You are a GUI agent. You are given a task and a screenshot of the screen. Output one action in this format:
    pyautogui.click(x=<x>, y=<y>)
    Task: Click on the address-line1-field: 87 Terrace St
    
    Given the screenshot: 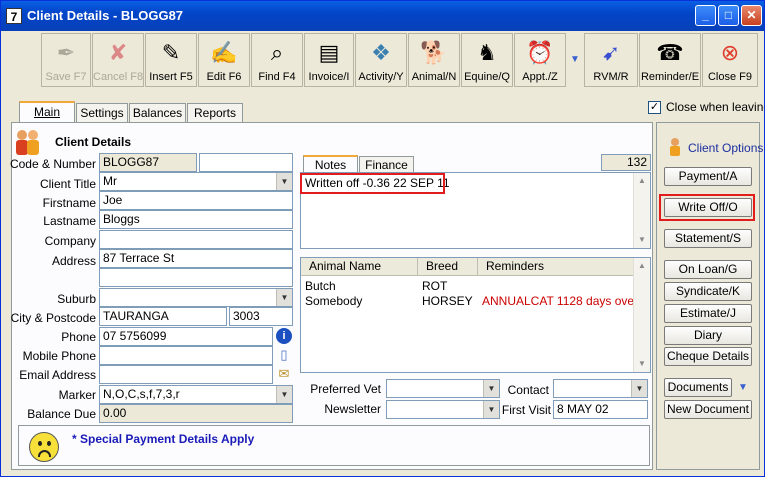 What is the action you would take?
    pyautogui.click(x=196, y=258)
    